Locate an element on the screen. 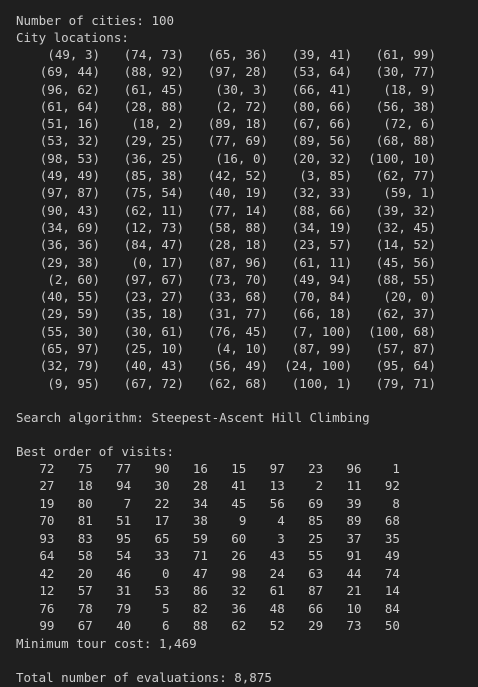  visit-order-entry: 25 is located at coordinates (316, 538).